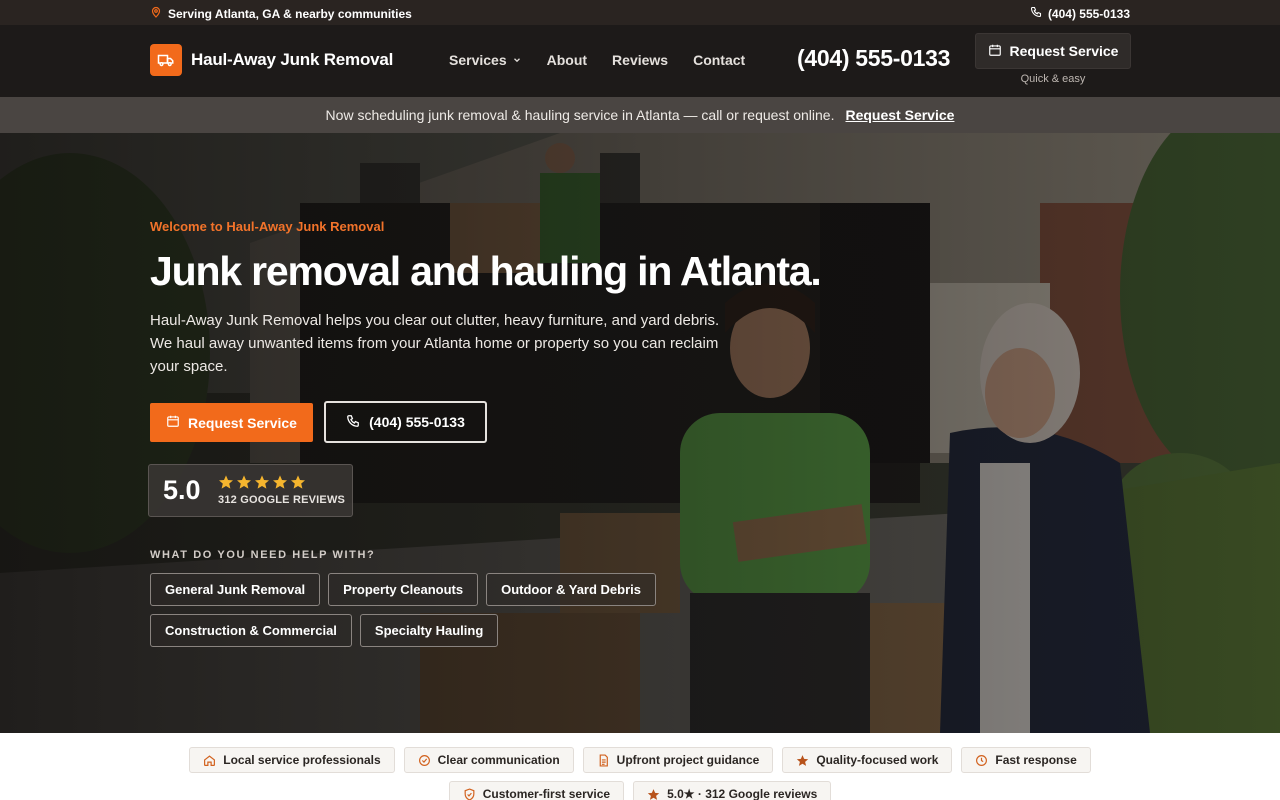 Image resolution: width=1280 pixels, height=800 pixels. I want to click on chip-property-cleanouts: Property Cleanouts, so click(403, 589).